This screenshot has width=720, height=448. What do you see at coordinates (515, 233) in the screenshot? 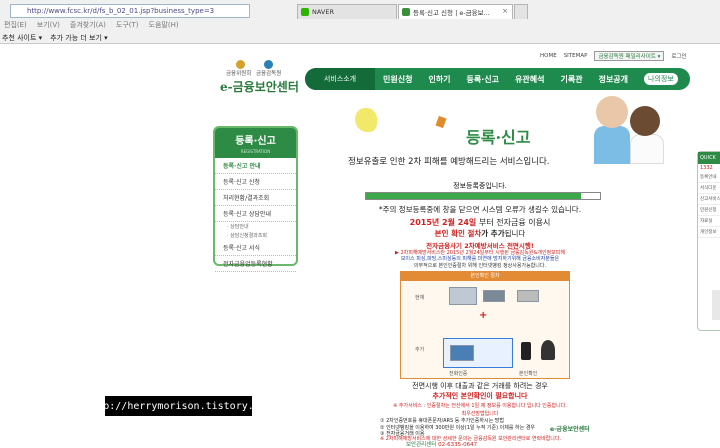
I see `auth-c: 됩니다` at bounding box center [515, 233].